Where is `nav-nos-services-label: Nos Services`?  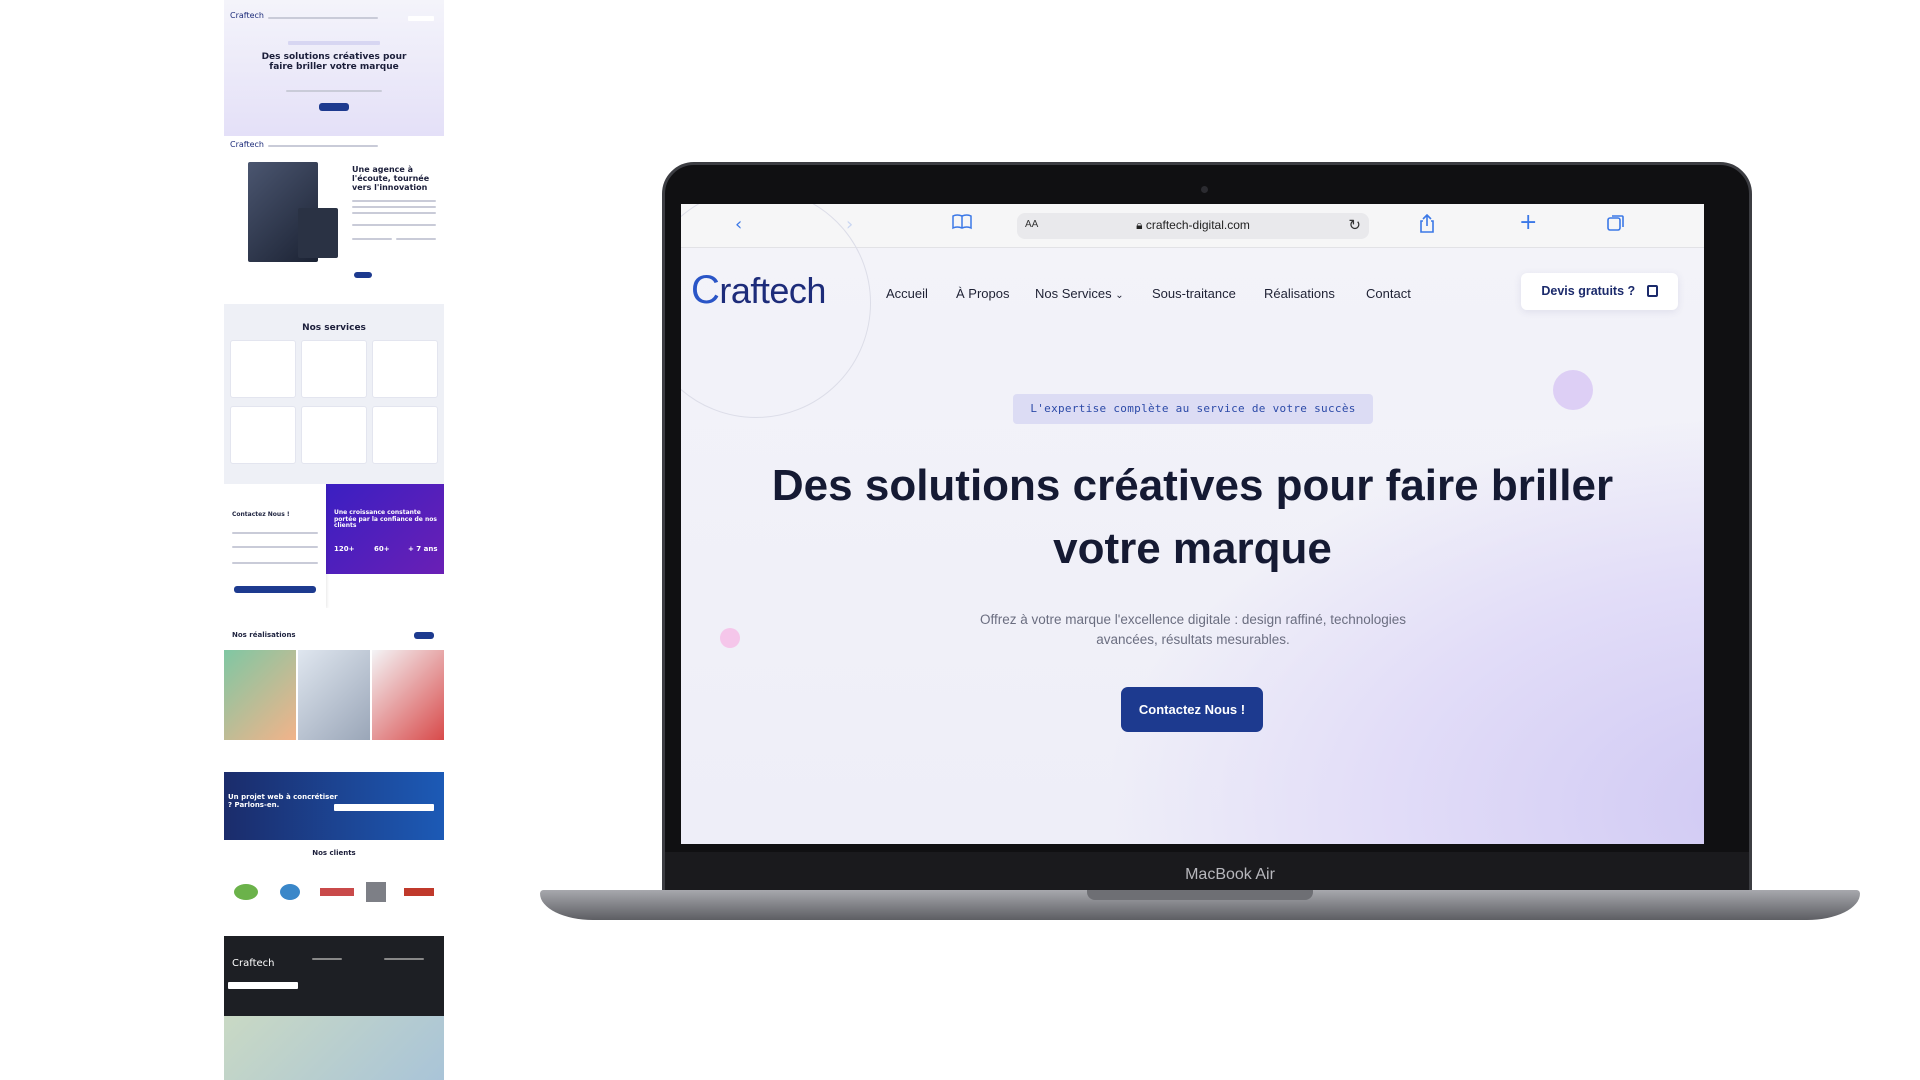
nav-nos-services-label: Nos Services is located at coordinates (1073, 293).